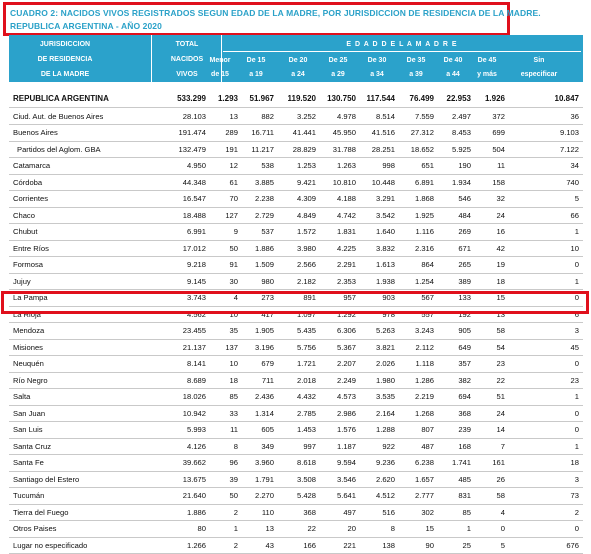  I want to click on row-value-col-8: 16, so click(501, 231).